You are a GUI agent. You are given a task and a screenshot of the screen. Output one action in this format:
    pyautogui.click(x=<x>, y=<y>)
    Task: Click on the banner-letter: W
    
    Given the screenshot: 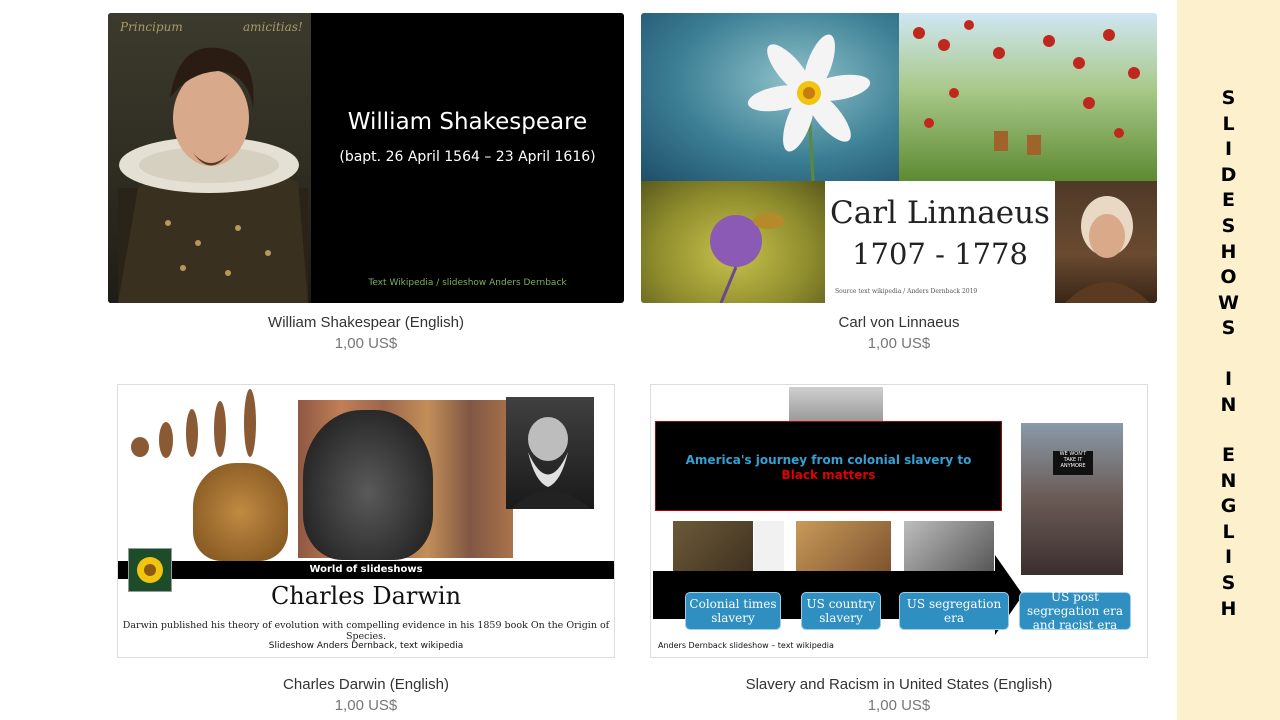 What is the action you would take?
    pyautogui.click(x=1228, y=302)
    